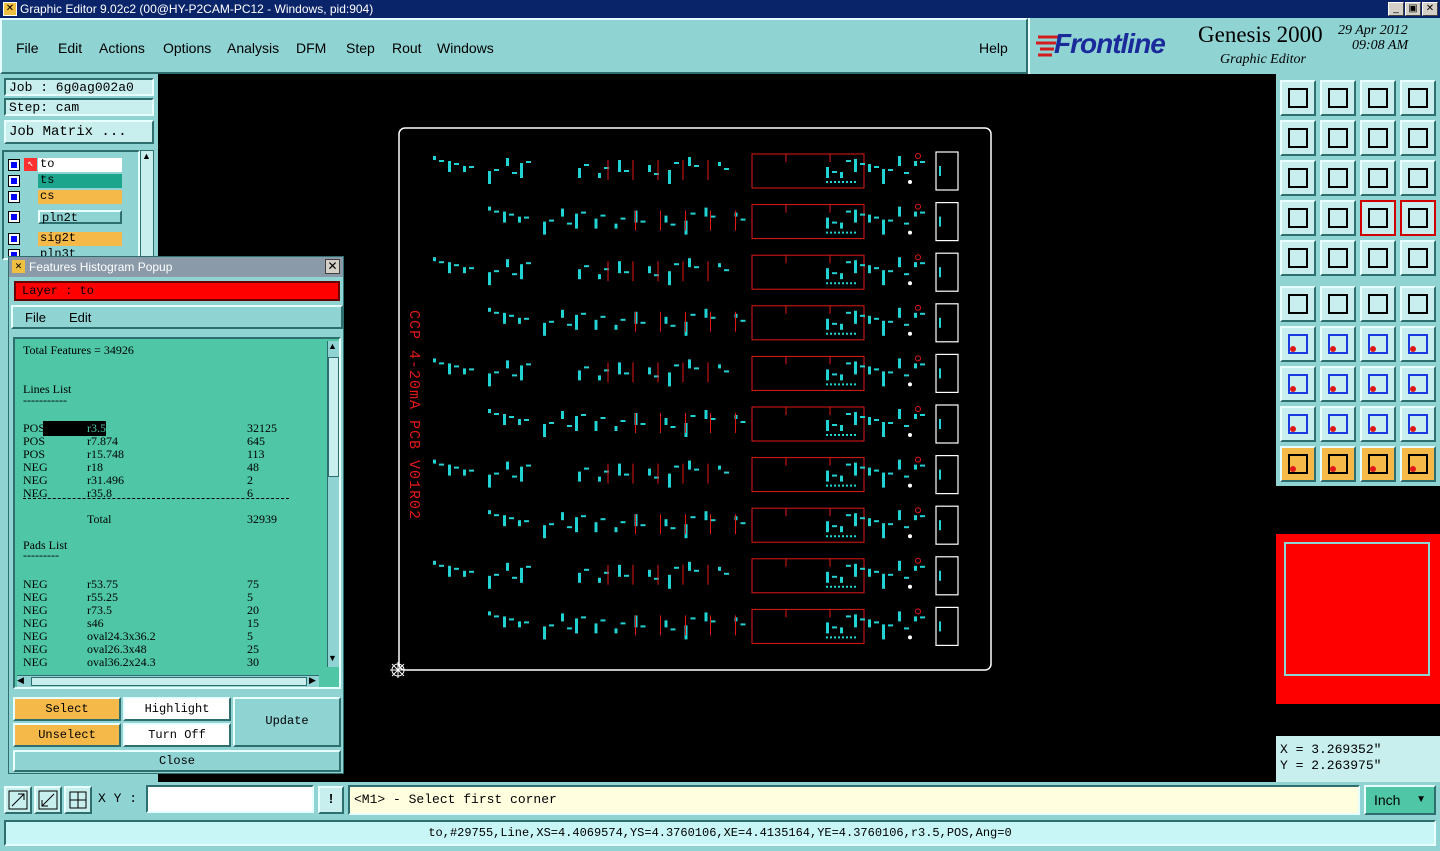 The width and height of the screenshot is (1440, 851). What do you see at coordinates (1298, 424) in the screenshot?
I see `triangle-icon` at bounding box center [1298, 424].